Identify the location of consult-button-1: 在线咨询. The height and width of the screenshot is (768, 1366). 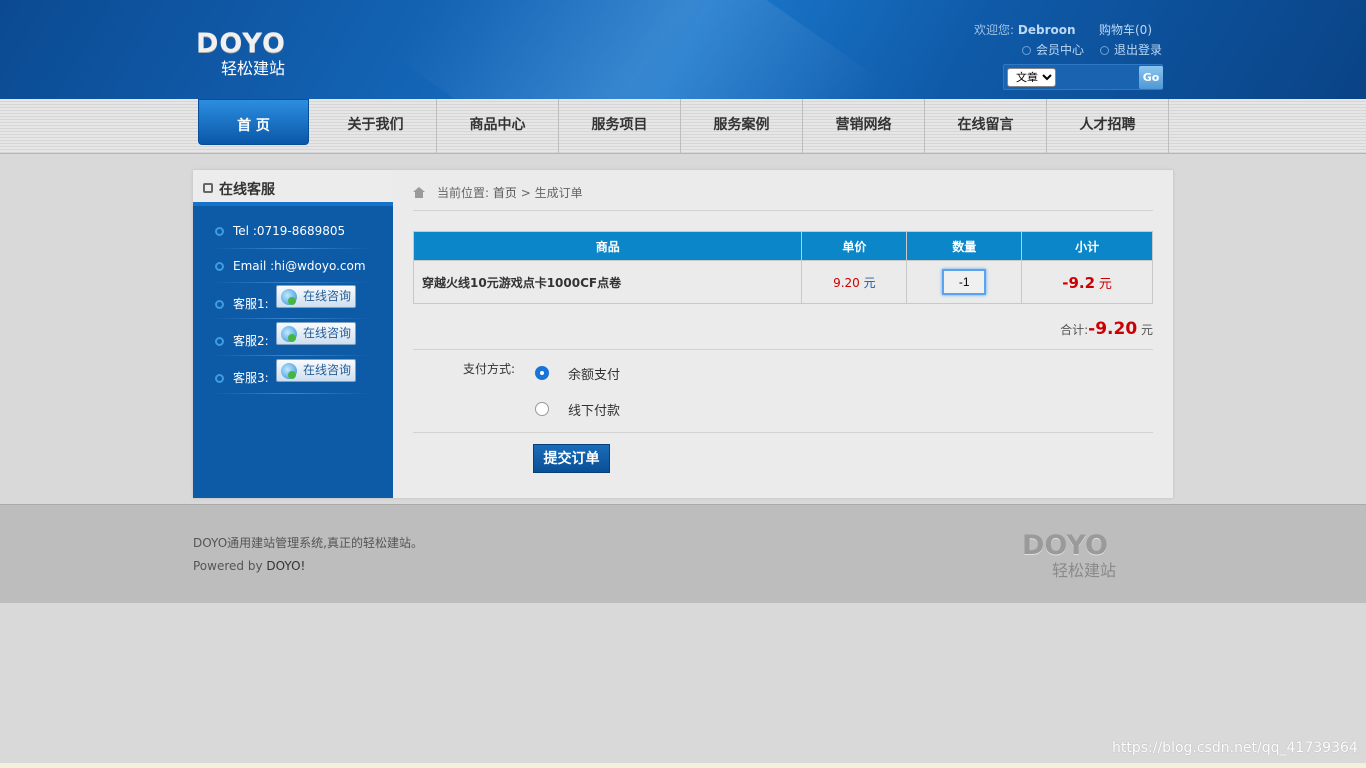
(316, 296).